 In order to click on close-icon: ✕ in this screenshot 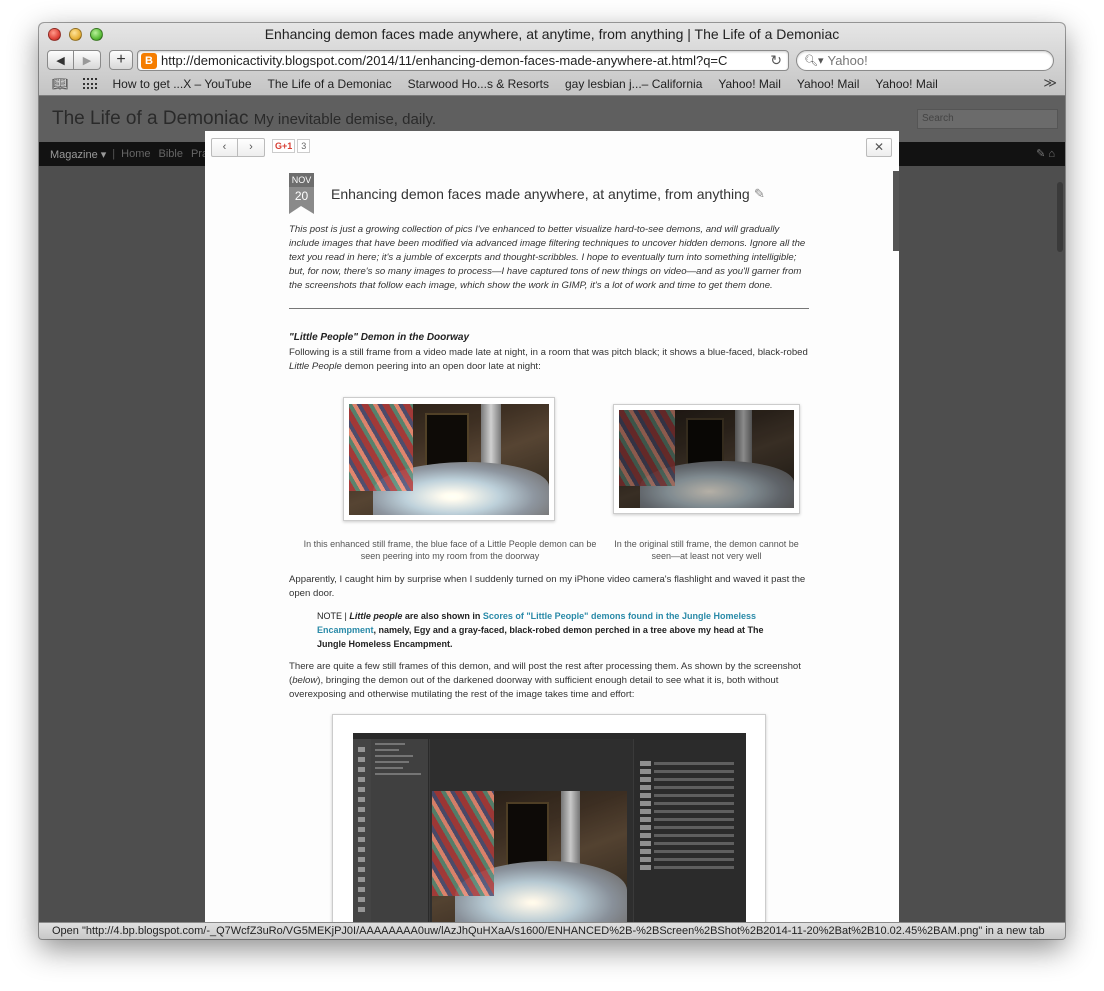, I will do `click(879, 147)`.